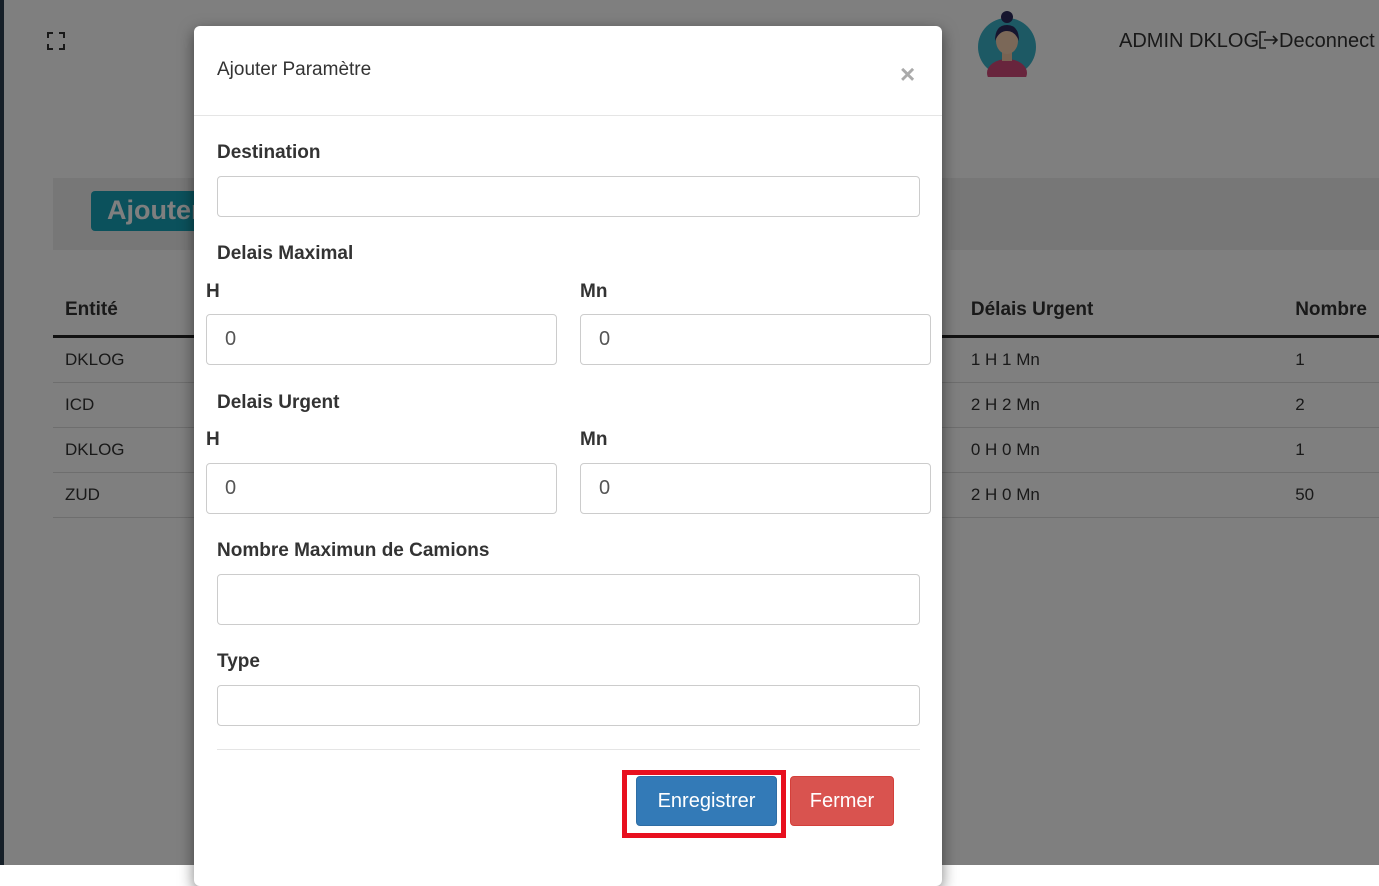 This screenshot has width=1379, height=886. I want to click on urgent-delay-hours-input, so click(381, 488).